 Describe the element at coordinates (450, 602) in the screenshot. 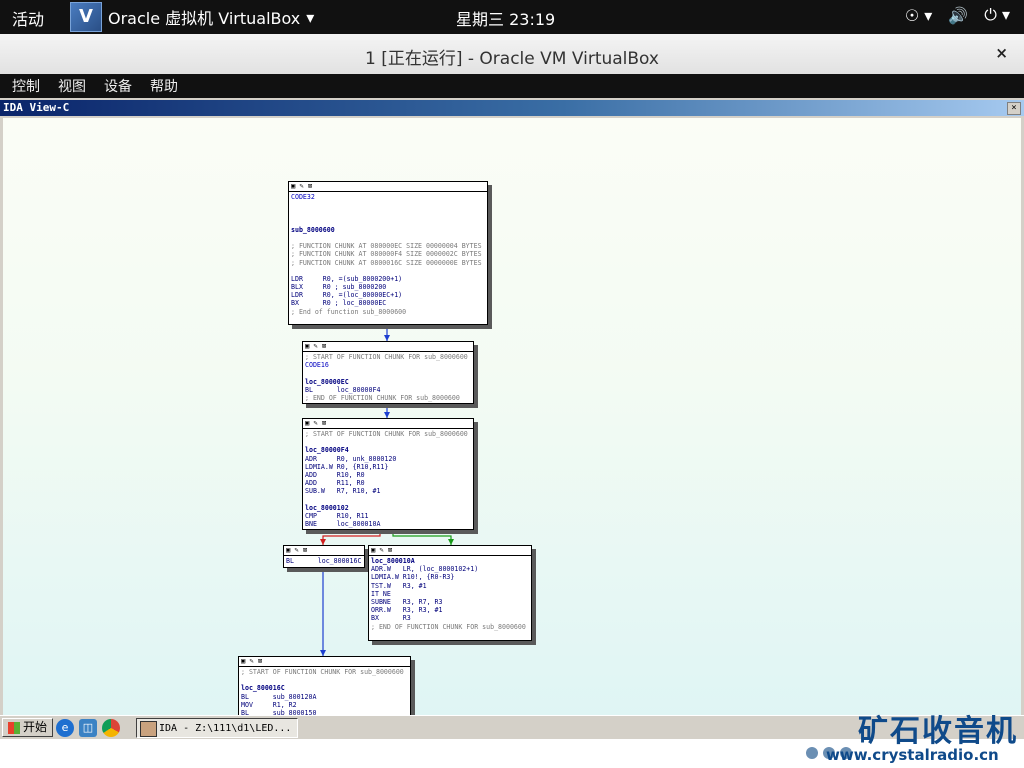

I see `code-line: SUBNE R3, R7, R3` at that location.